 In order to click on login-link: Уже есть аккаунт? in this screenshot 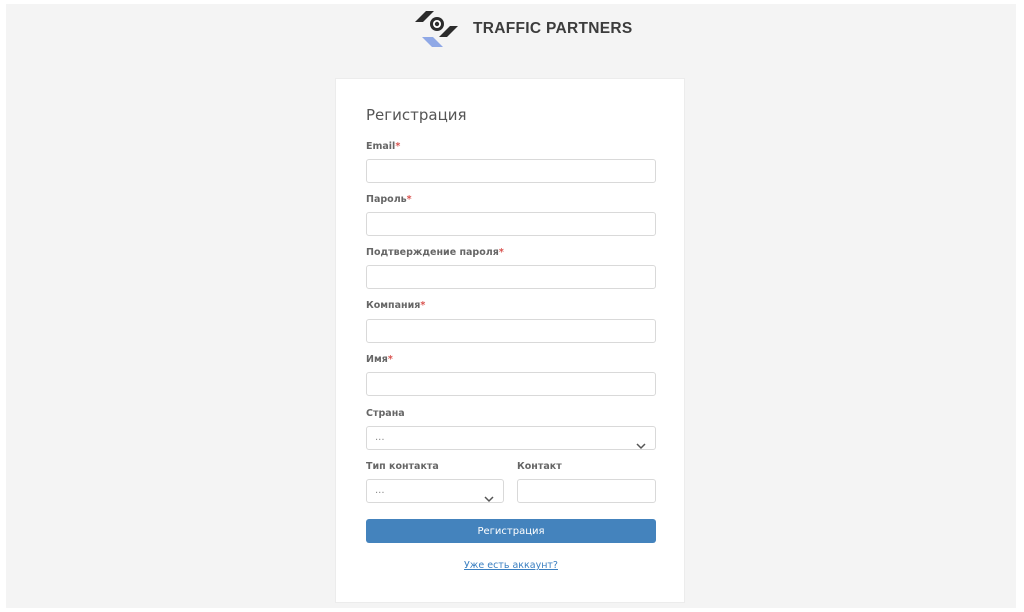, I will do `click(511, 565)`.